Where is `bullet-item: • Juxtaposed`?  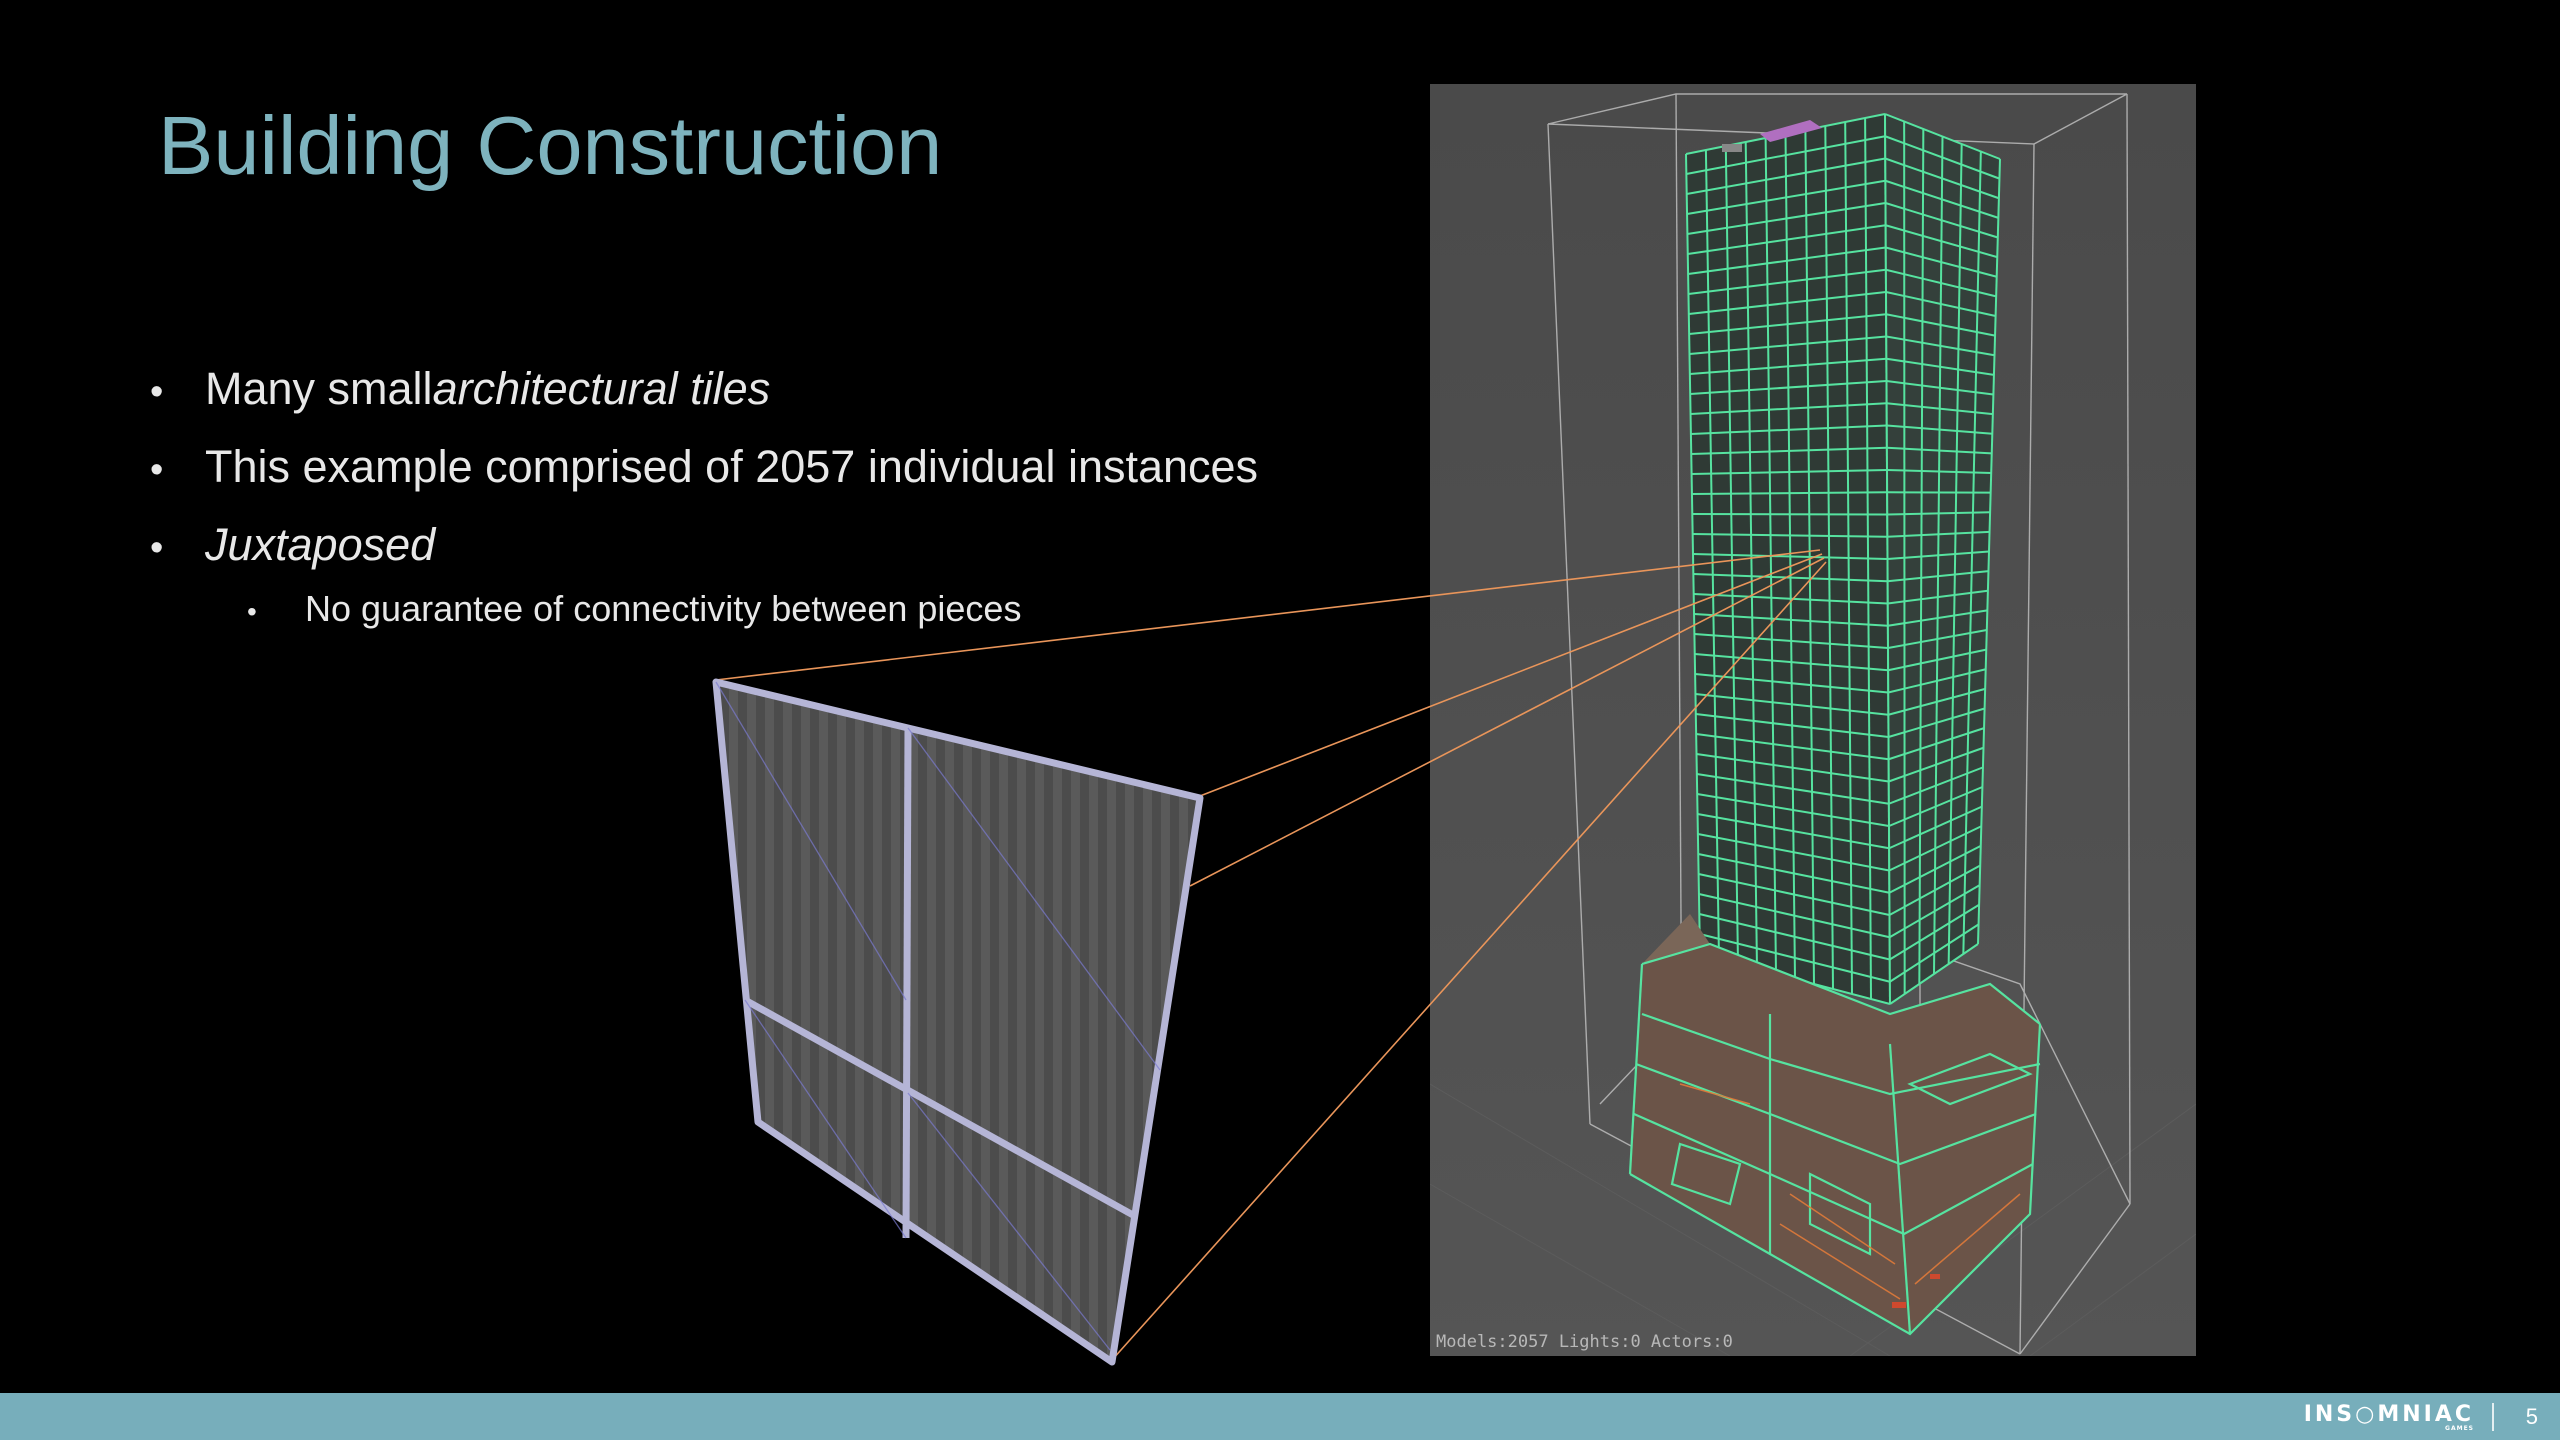
bullet-item: • Juxtaposed is located at coordinates (217, 545).